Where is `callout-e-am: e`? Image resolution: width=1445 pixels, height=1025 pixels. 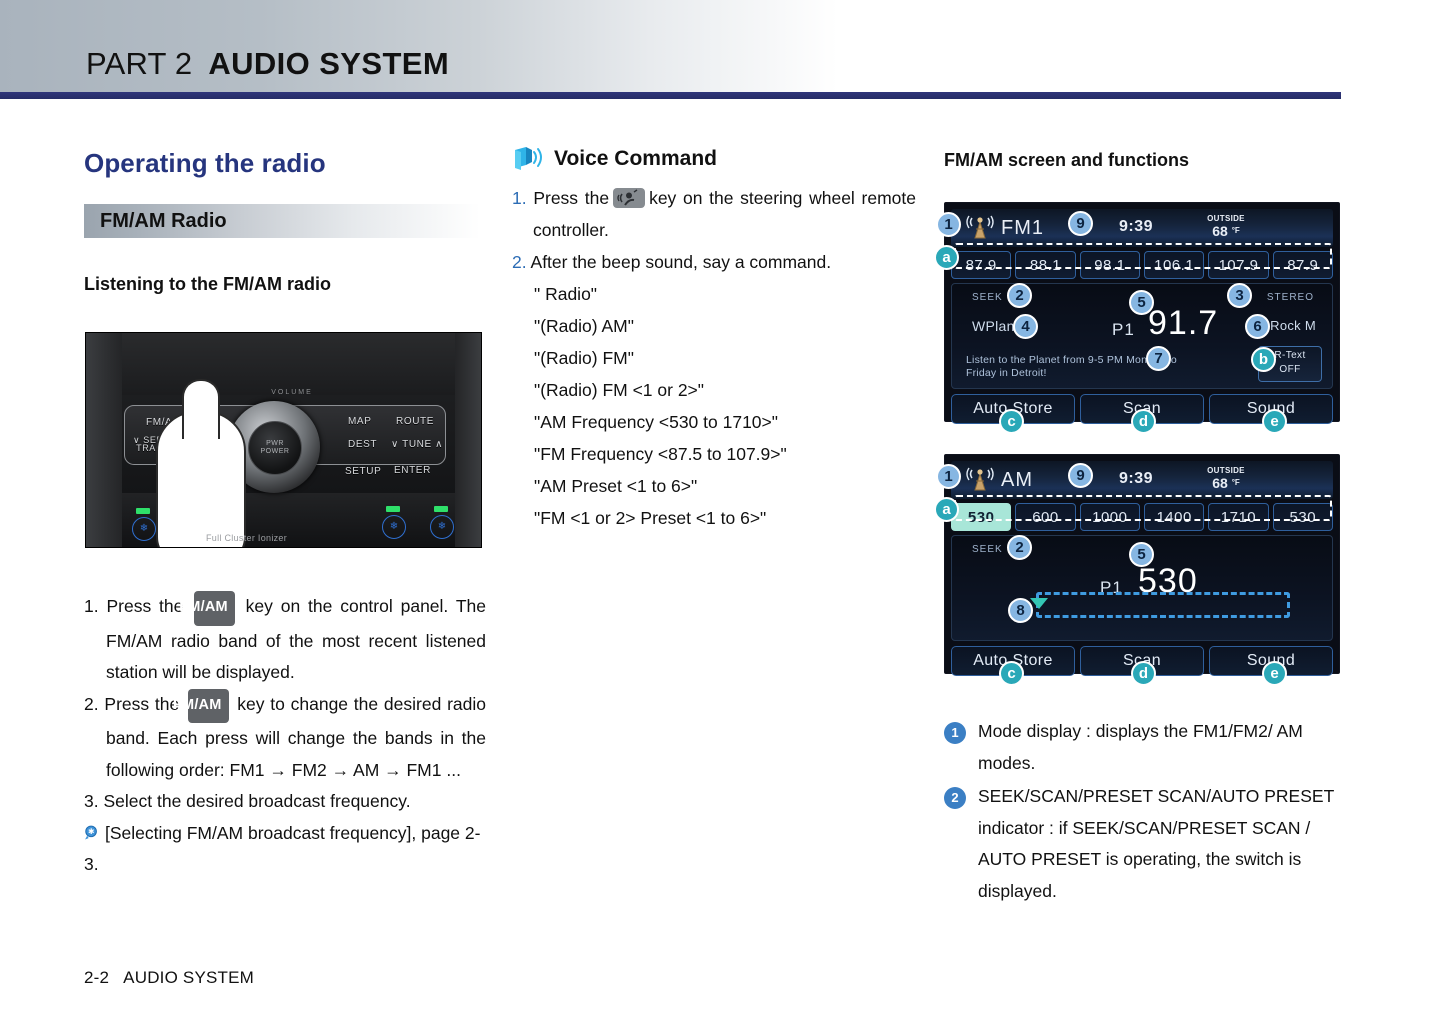 callout-e-am: e is located at coordinates (1274, 673).